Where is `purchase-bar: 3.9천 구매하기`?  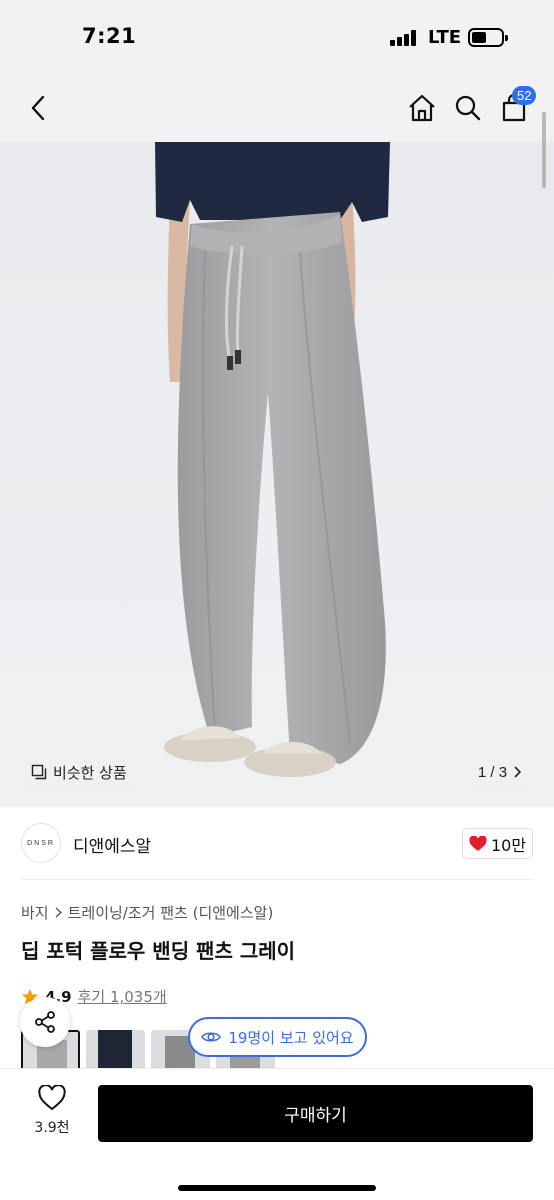
purchase-bar: 3.9천 구매하기 is located at coordinates (277, 1134).